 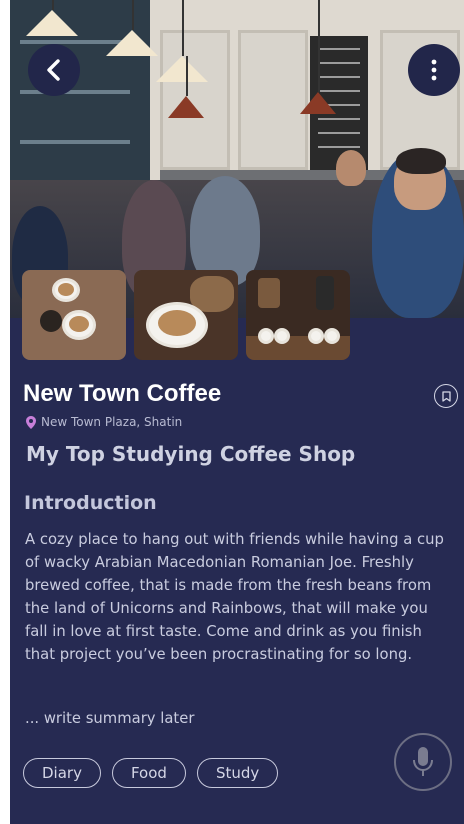 I want to click on more-options-button, so click(x=434, y=70).